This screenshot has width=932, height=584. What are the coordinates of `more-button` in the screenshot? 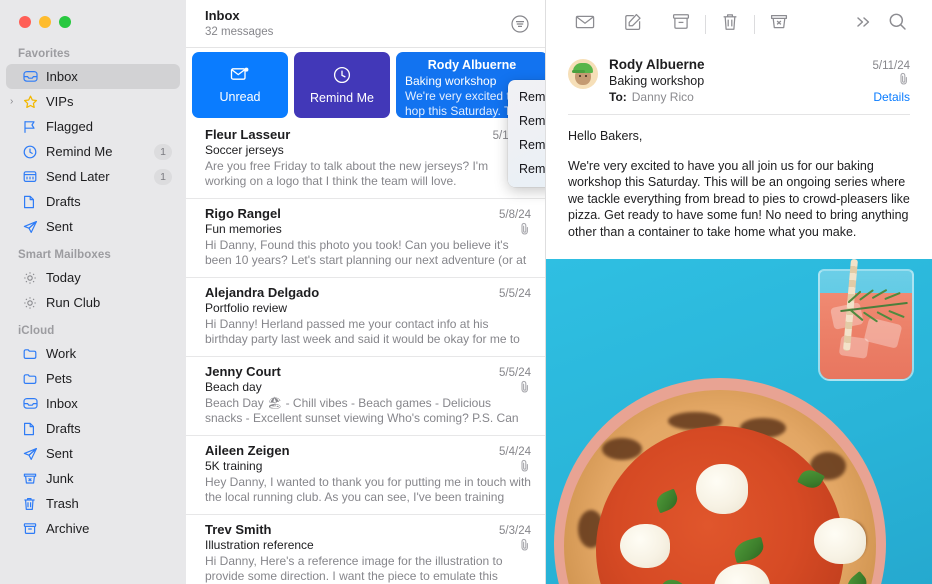 It's located at (863, 24).